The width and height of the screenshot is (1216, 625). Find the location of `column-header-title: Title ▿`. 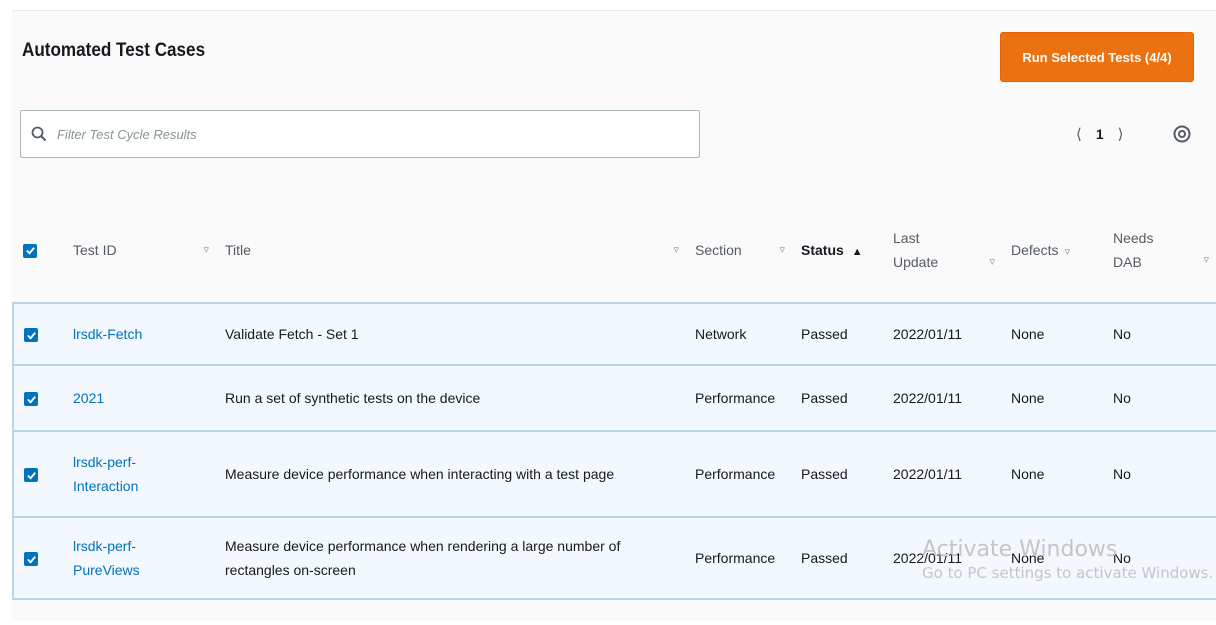

column-header-title: Title ▿ is located at coordinates (452, 250).